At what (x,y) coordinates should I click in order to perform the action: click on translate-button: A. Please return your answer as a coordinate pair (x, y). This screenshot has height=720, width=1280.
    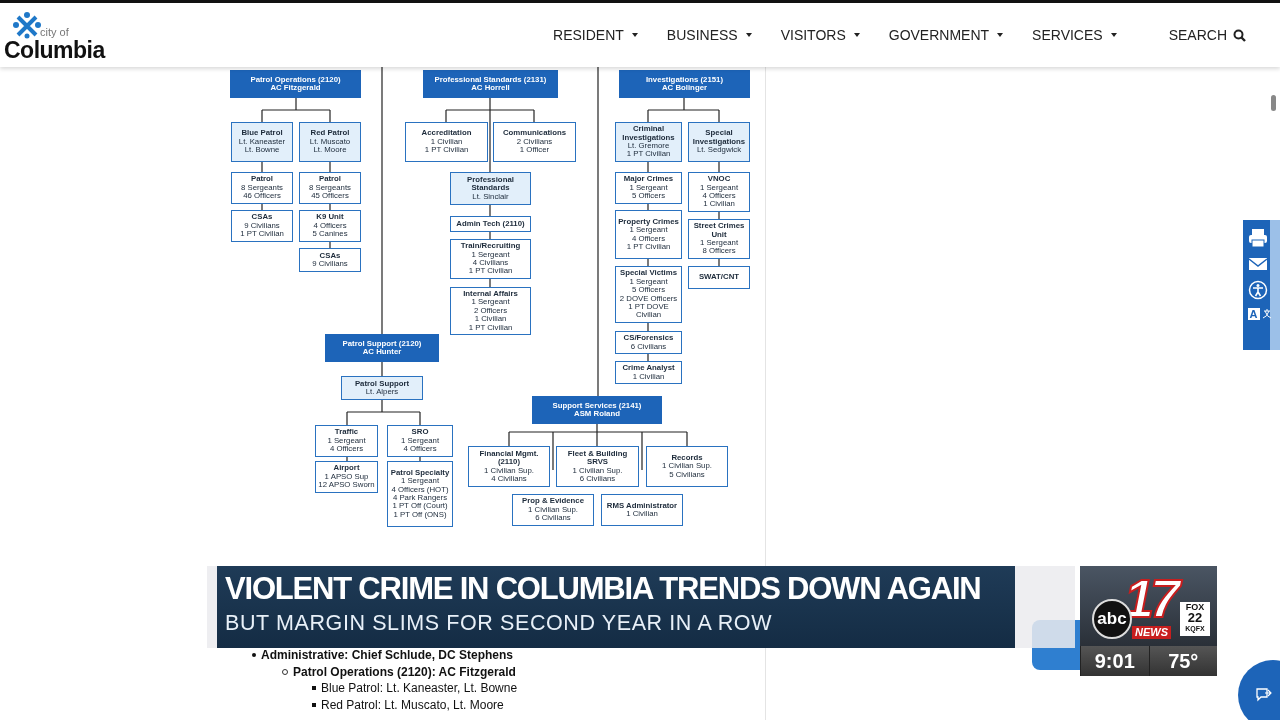
    Looking at the image, I should click on (1253, 314).